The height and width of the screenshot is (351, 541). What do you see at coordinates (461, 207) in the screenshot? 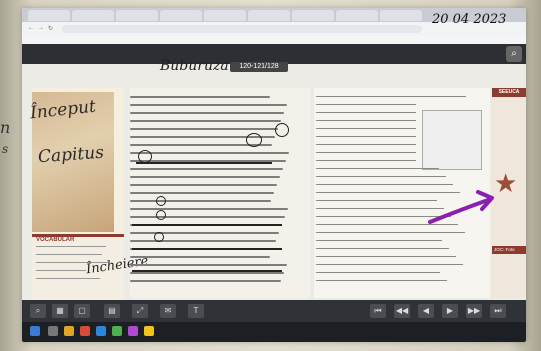
I see `purple-arrow` at bounding box center [461, 207].